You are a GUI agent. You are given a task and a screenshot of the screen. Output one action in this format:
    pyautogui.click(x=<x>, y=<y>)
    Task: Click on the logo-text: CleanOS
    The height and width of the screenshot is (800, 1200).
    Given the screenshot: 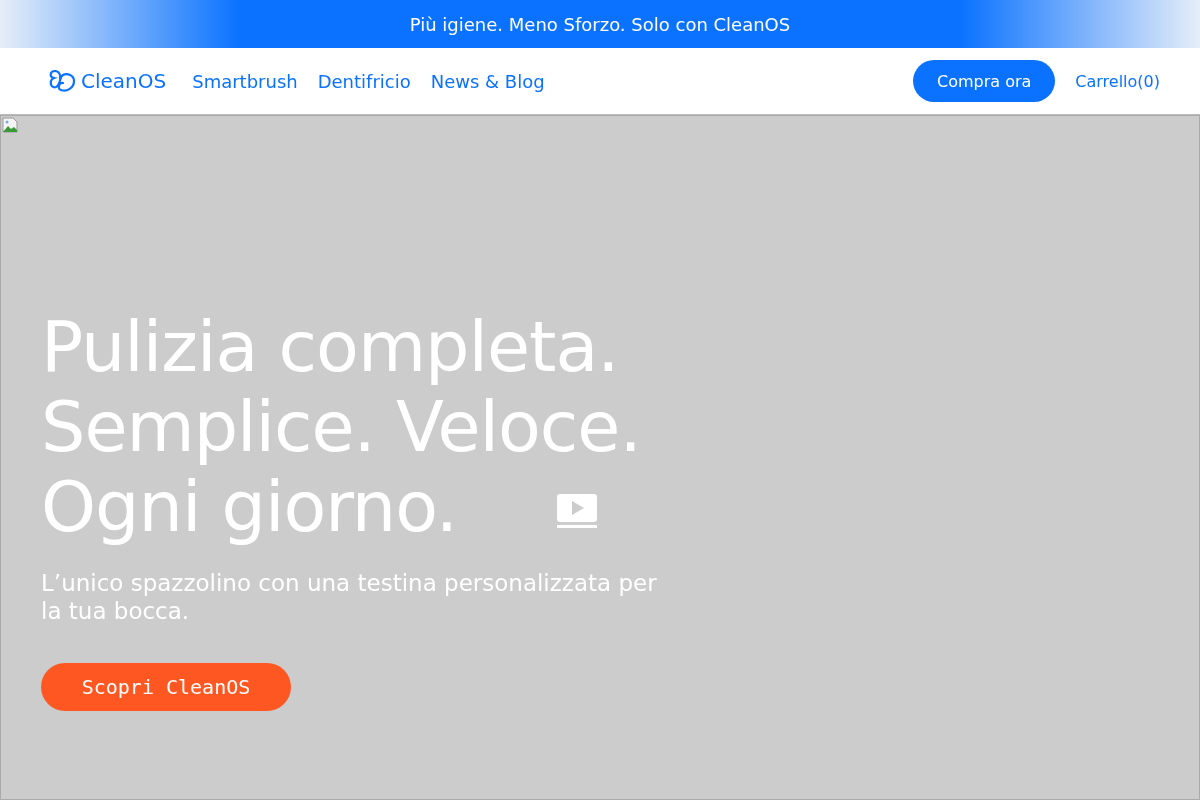 What is the action you would take?
    pyautogui.click(x=124, y=81)
    